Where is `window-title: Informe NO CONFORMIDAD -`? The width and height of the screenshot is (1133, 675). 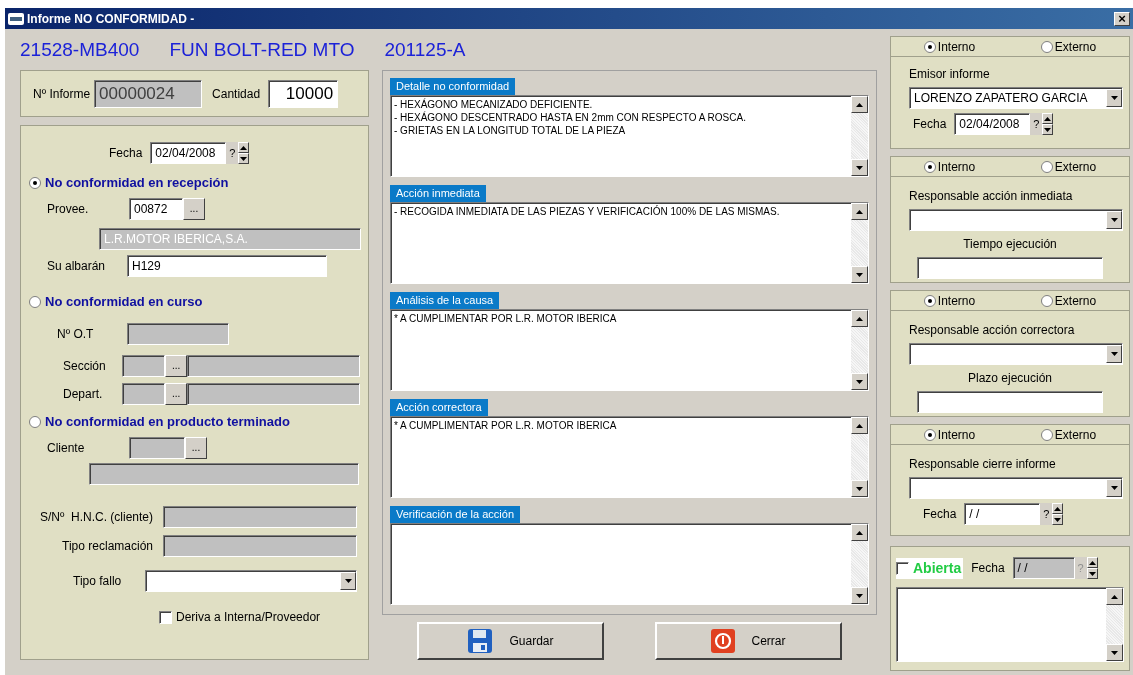 window-title: Informe NO CONFORMIDAD - is located at coordinates (111, 19).